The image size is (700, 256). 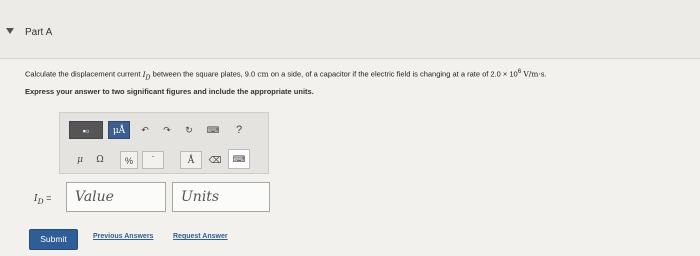 What do you see at coordinates (53, 239) in the screenshot?
I see `submit-button: Submit` at bounding box center [53, 239].